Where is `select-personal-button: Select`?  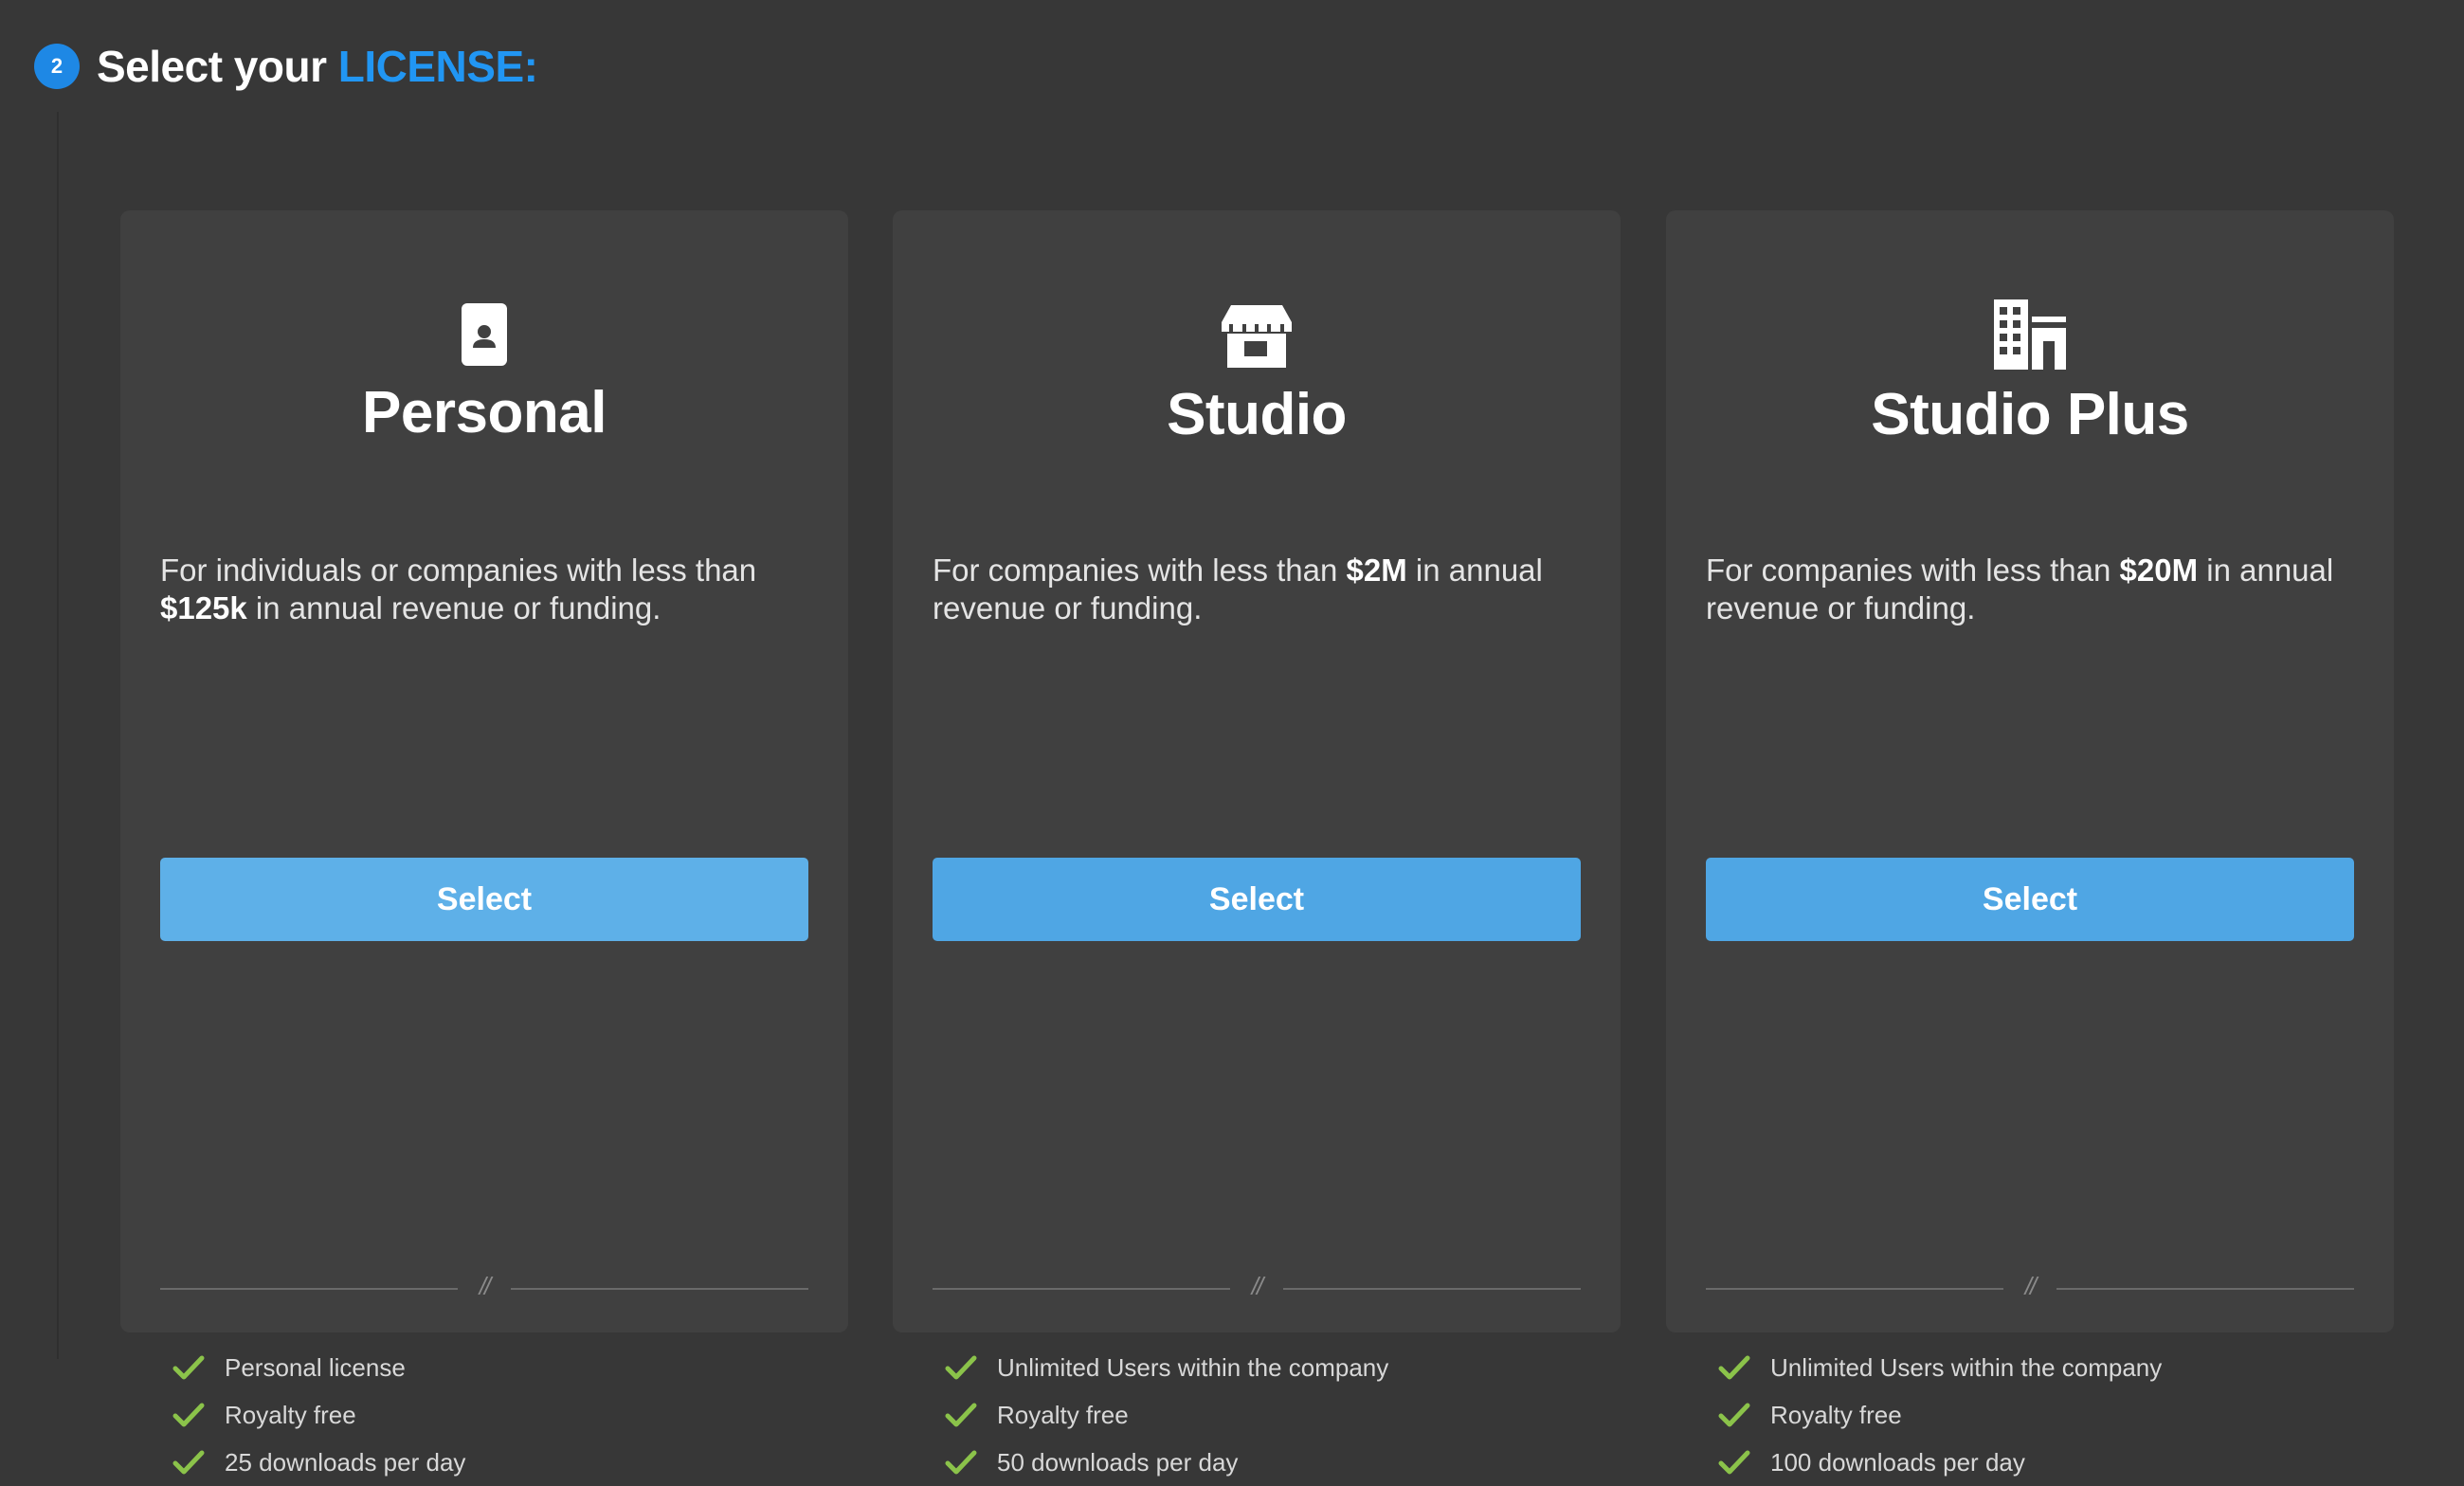
select-personal-button: Select is located at coordinates (484, 899).